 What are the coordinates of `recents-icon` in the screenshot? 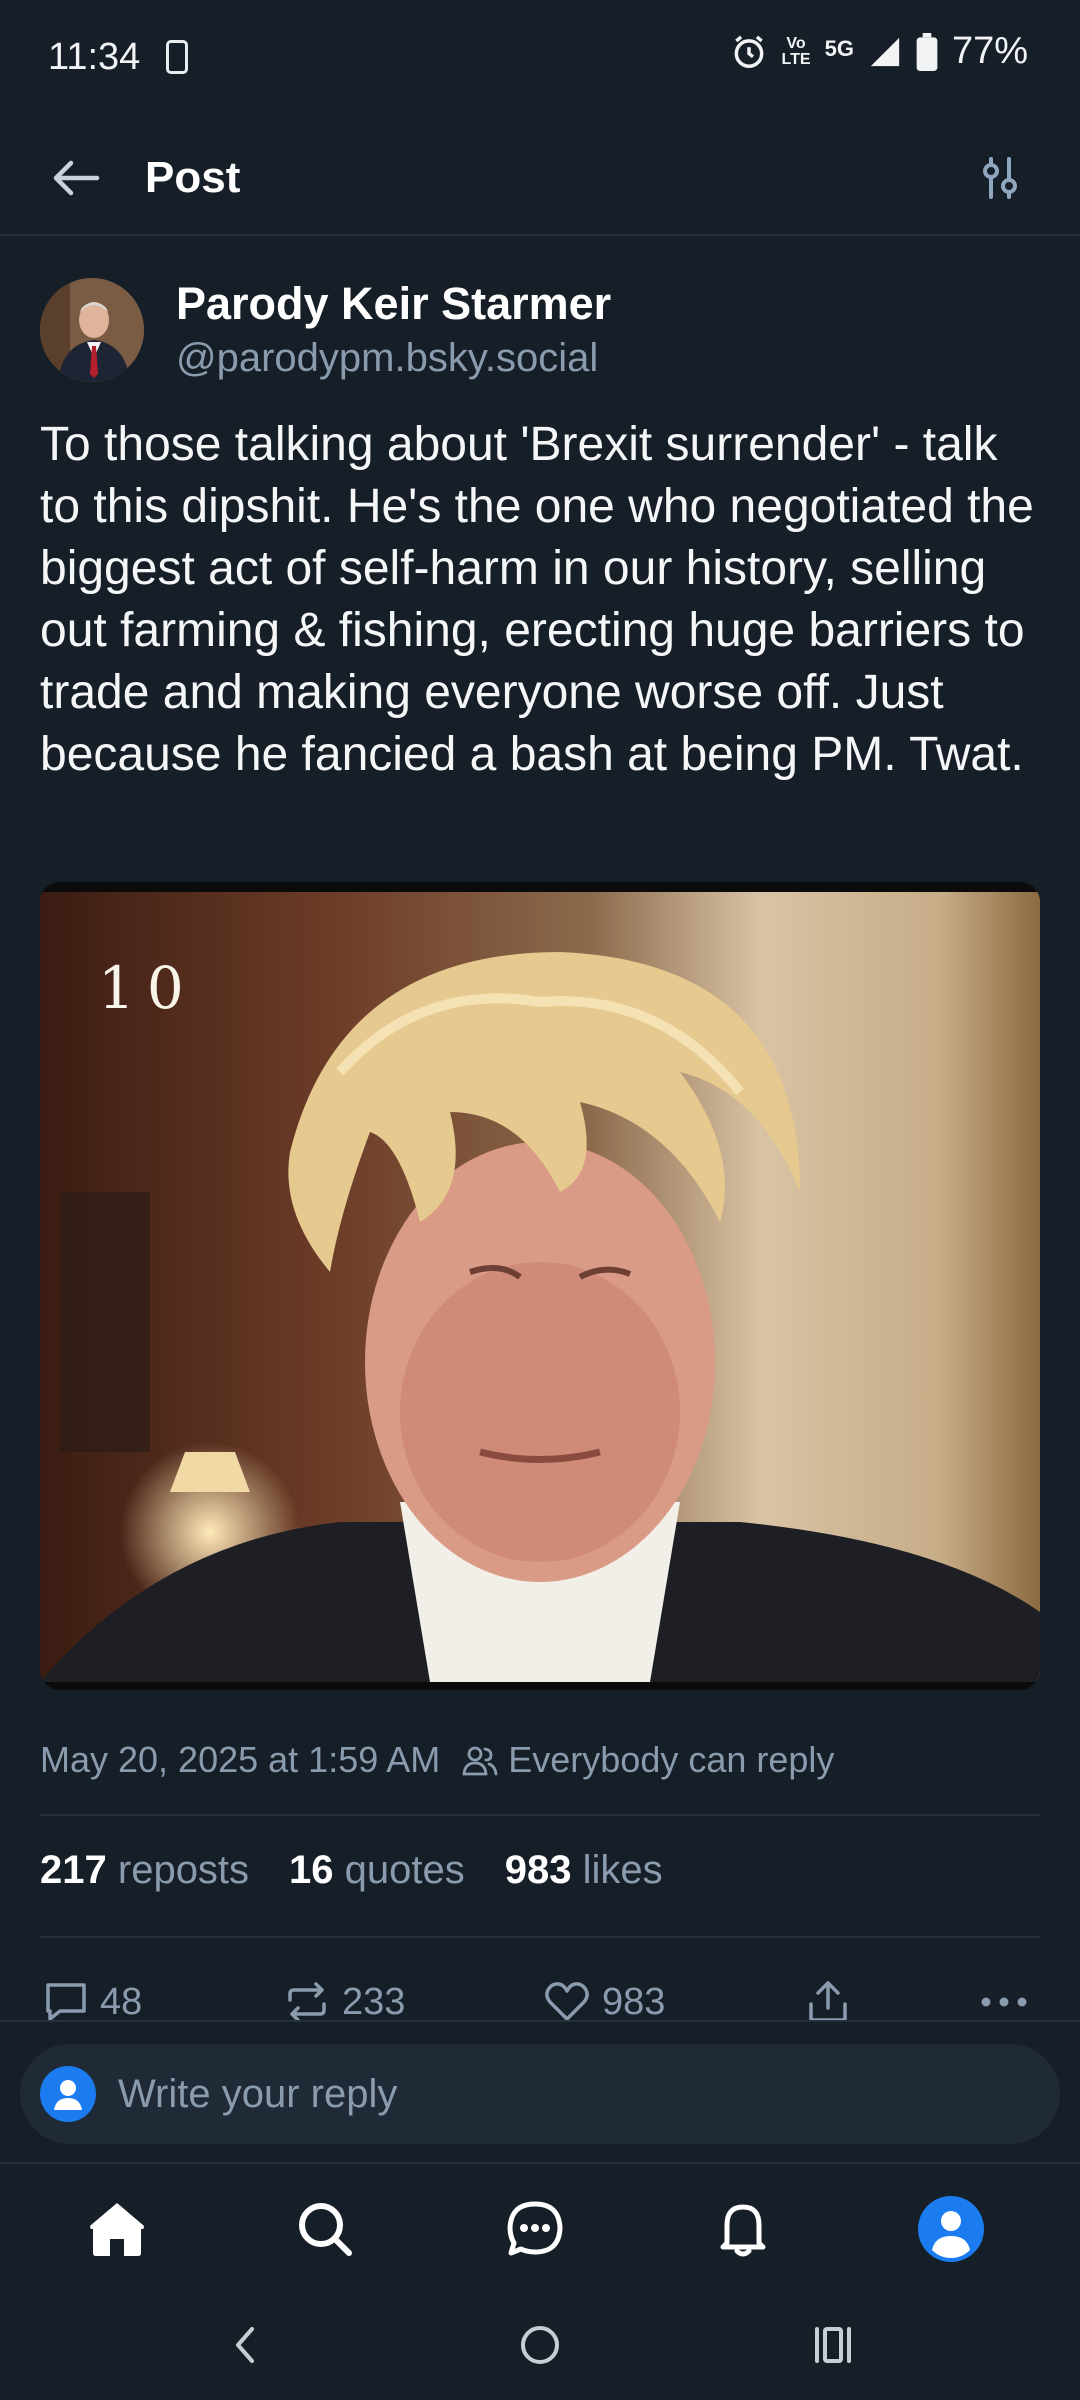 It's located at (833, 2345).